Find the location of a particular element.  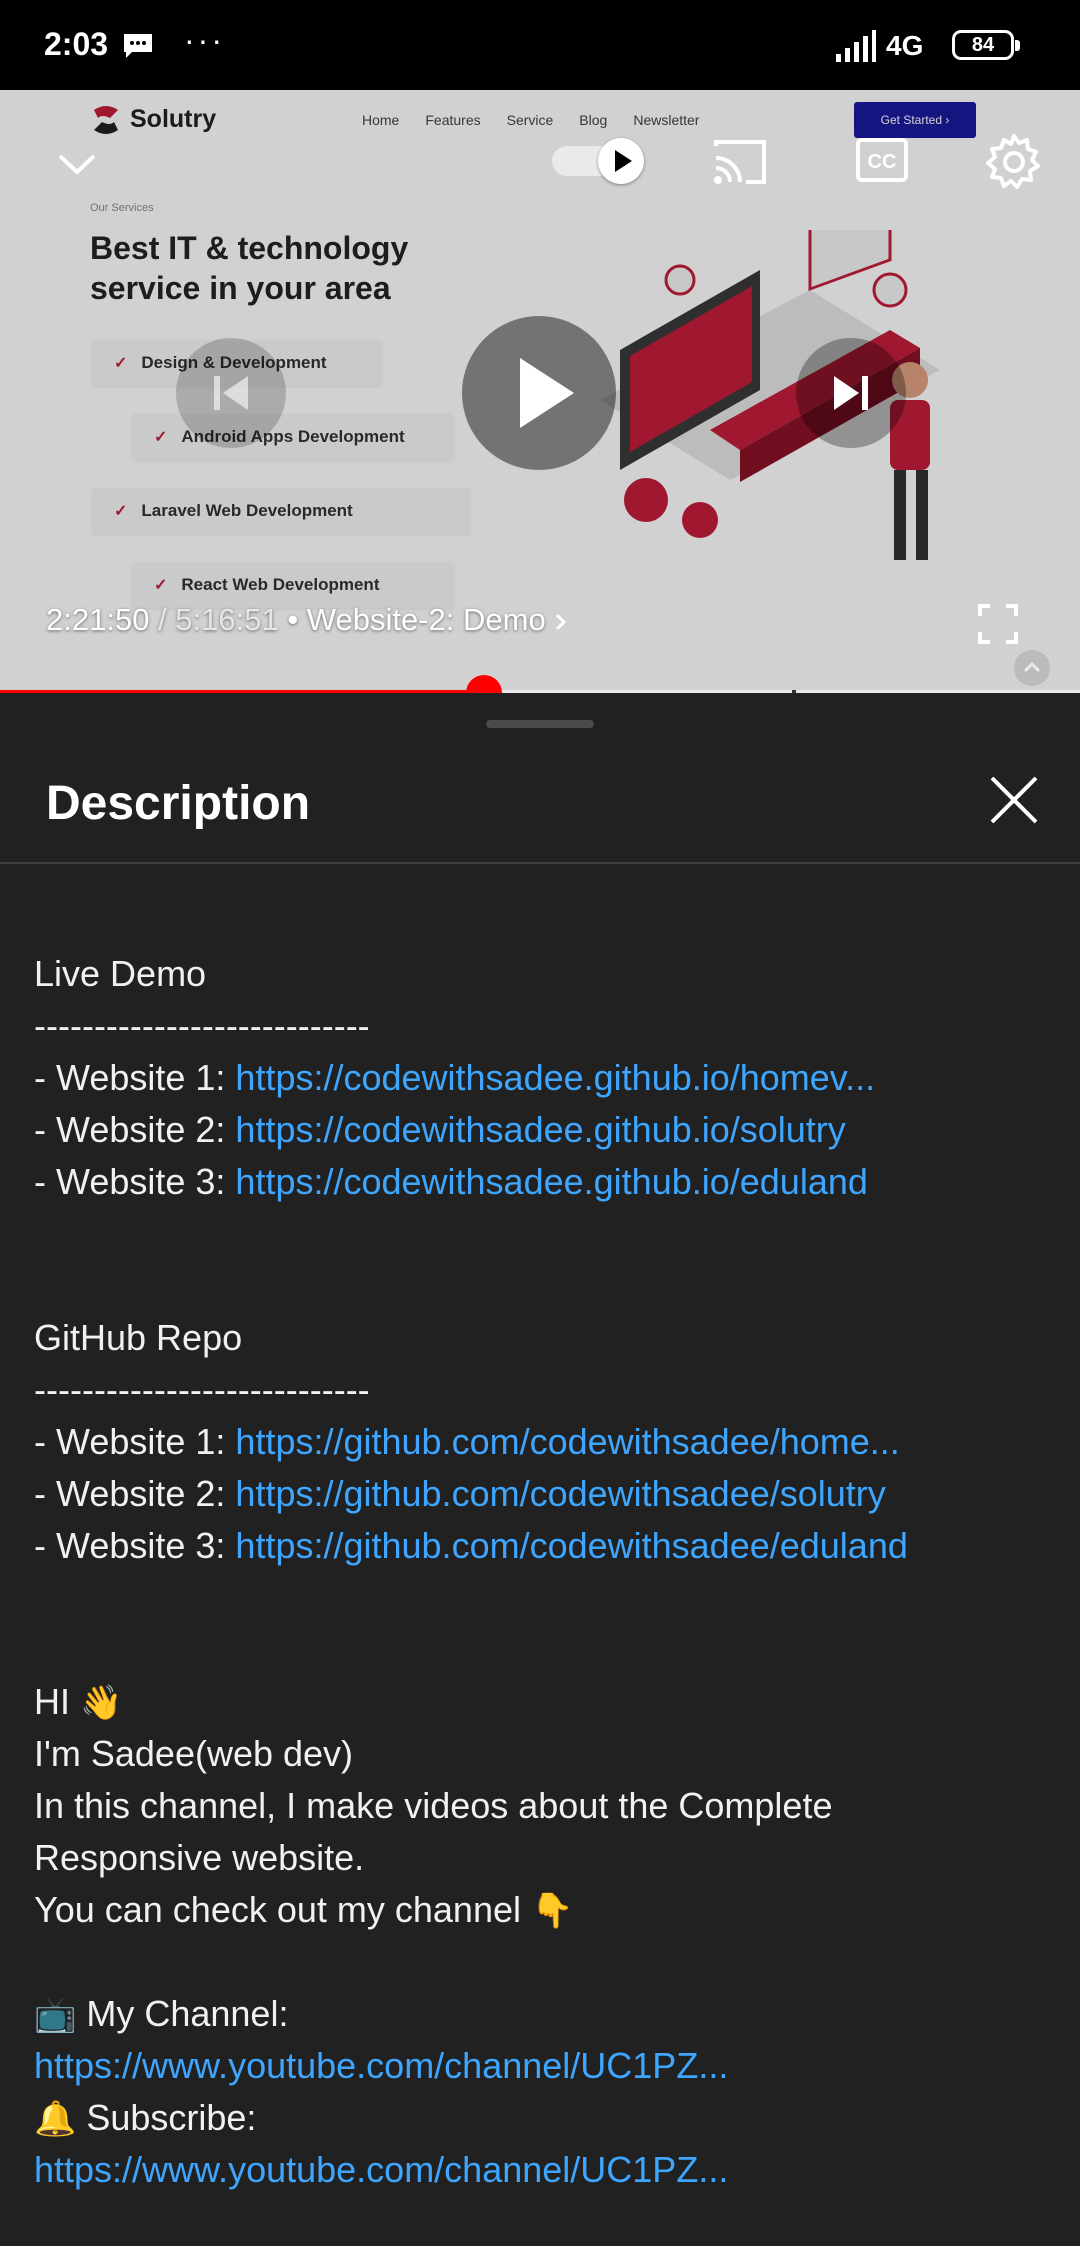

description-link: https://codewithsadee.github.io/solutry is located at coordinates (540, 1129).